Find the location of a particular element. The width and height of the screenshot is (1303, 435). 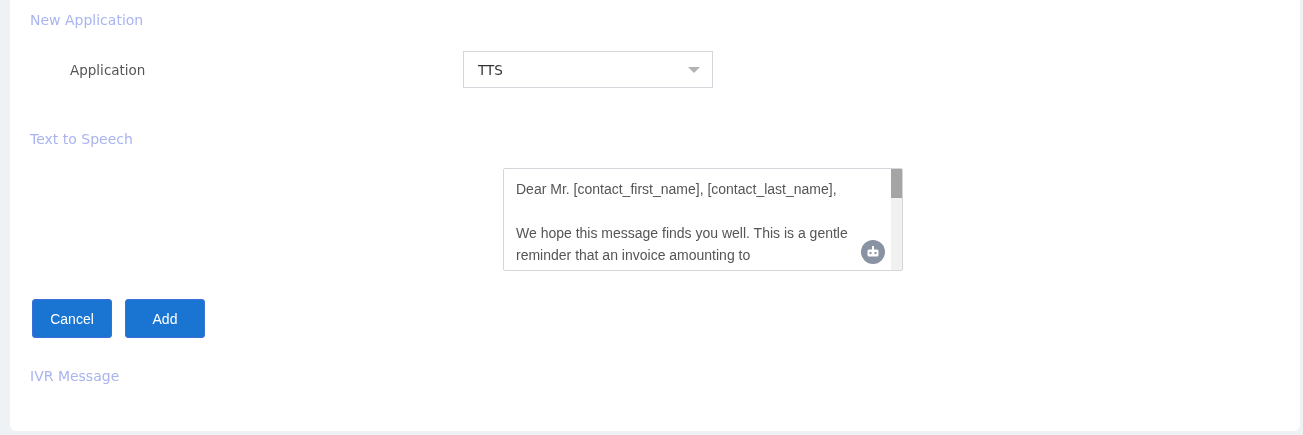

scrollbar-thumb is located at coordinates (896, 183).